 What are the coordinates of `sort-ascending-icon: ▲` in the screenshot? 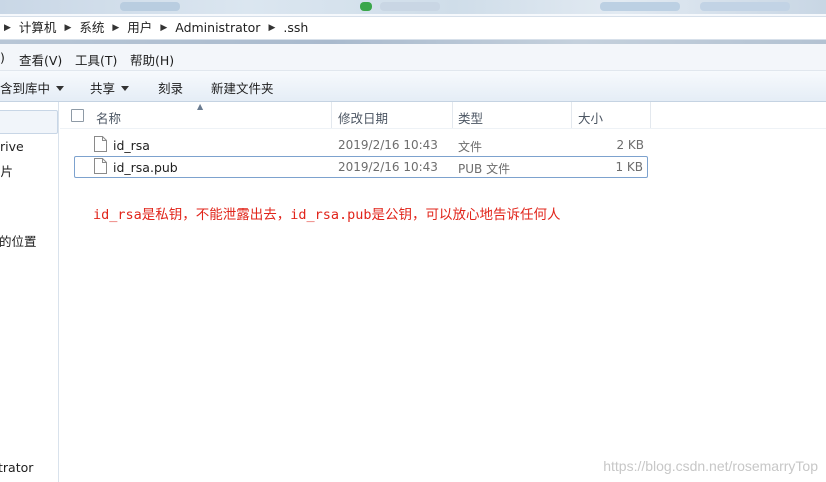 It's located at (200, 106).